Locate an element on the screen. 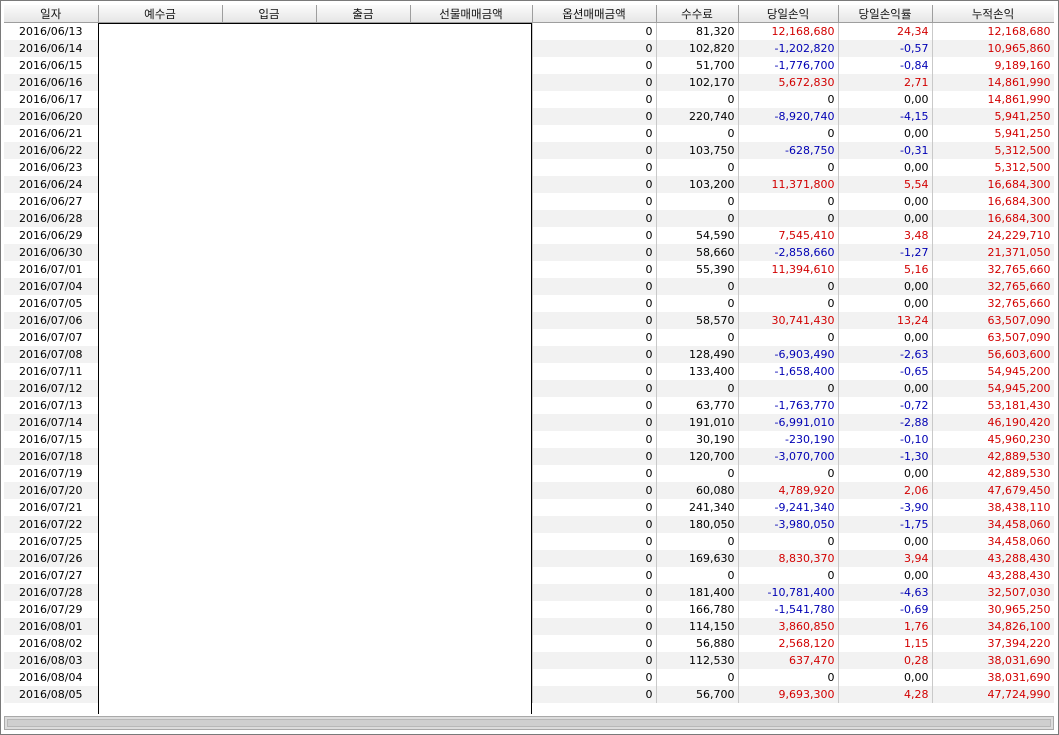 This screenshot has width=1059, height=735. cell-commission: 133,400 is located at coordinates (697, 371).